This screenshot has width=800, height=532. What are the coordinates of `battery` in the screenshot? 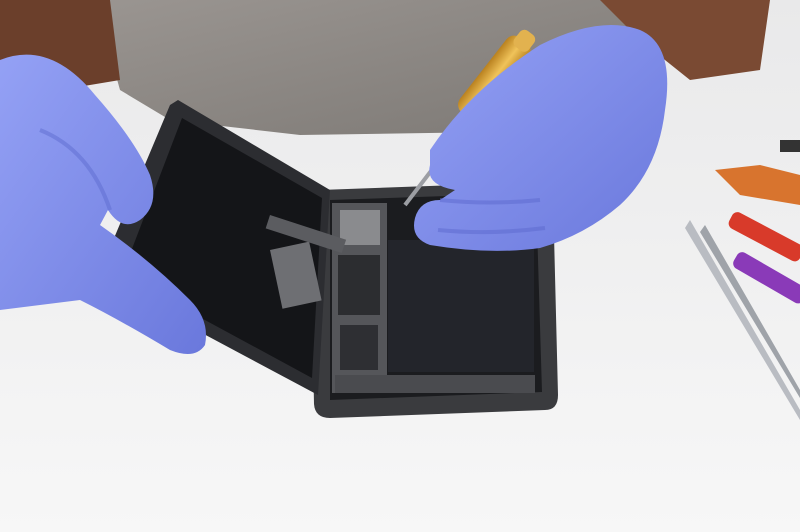 It's located at (461, 306).